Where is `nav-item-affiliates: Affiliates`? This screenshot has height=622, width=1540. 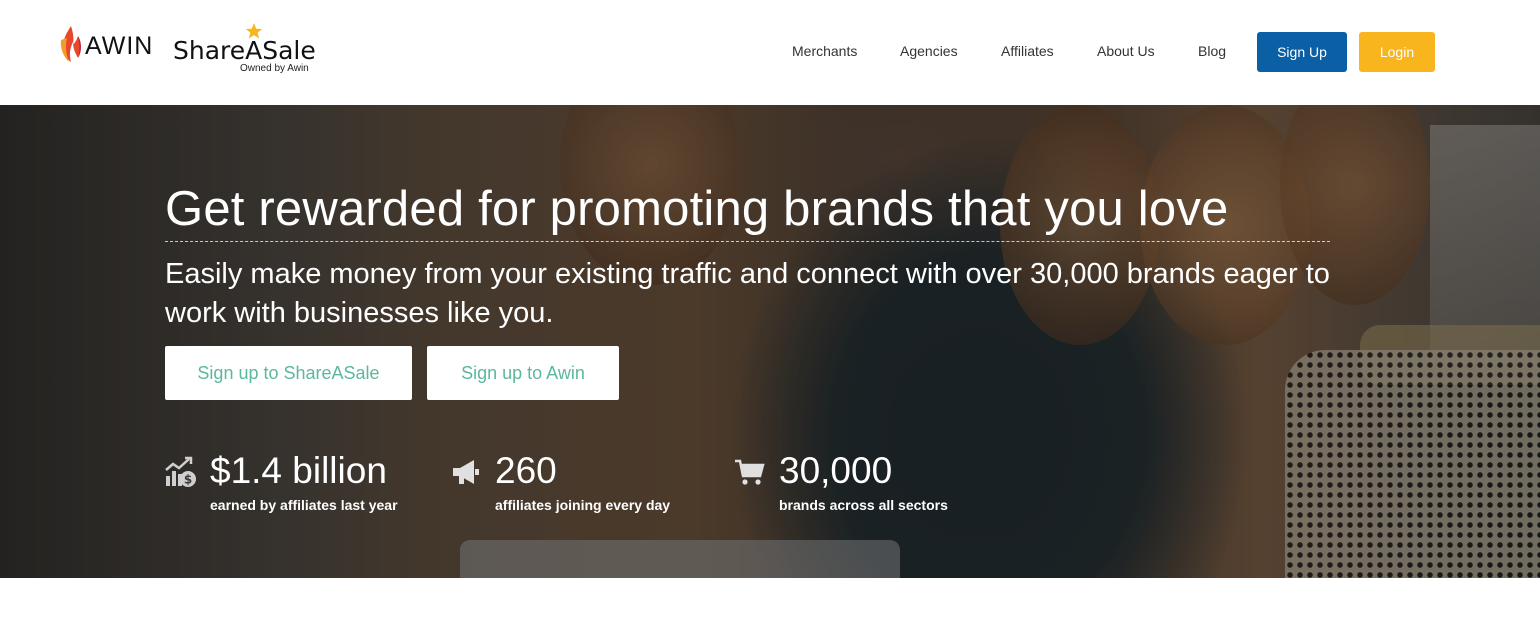
nav-item-affiliates: Affiliates is located at coordinates (1027, 51).